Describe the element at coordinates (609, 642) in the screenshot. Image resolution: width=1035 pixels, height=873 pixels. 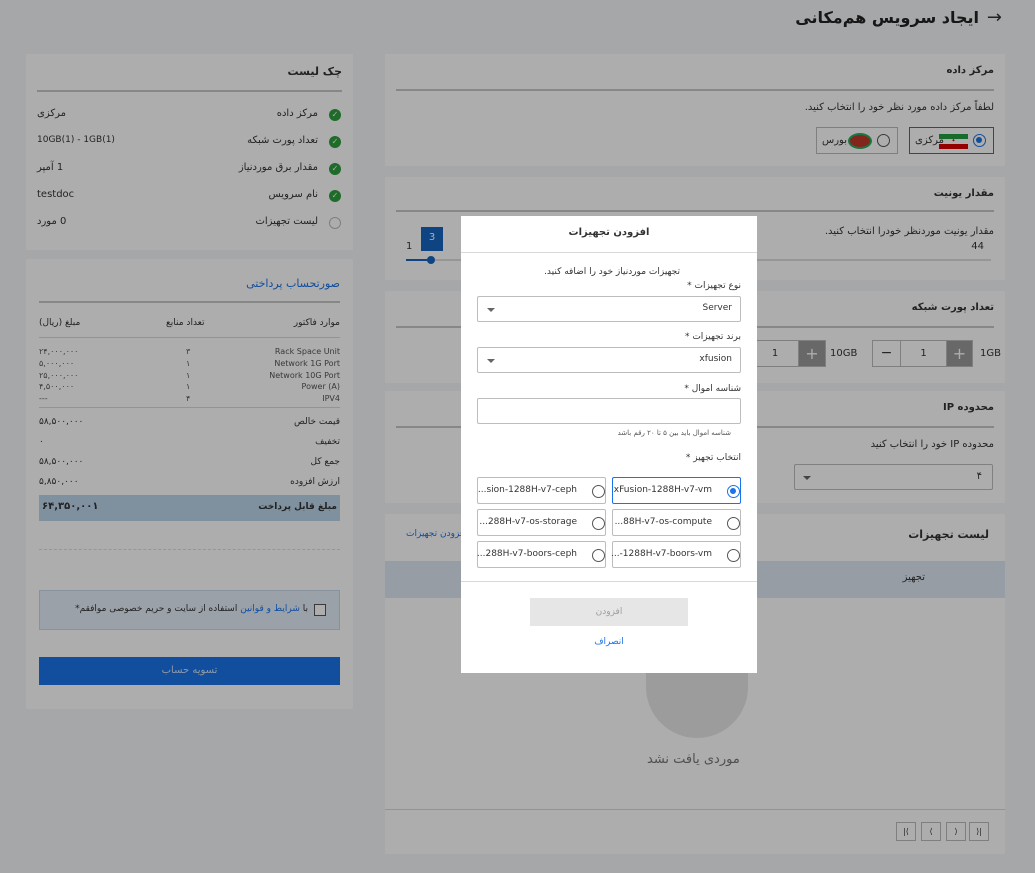
I see `modal-cancel-button: انصراف` at that location.